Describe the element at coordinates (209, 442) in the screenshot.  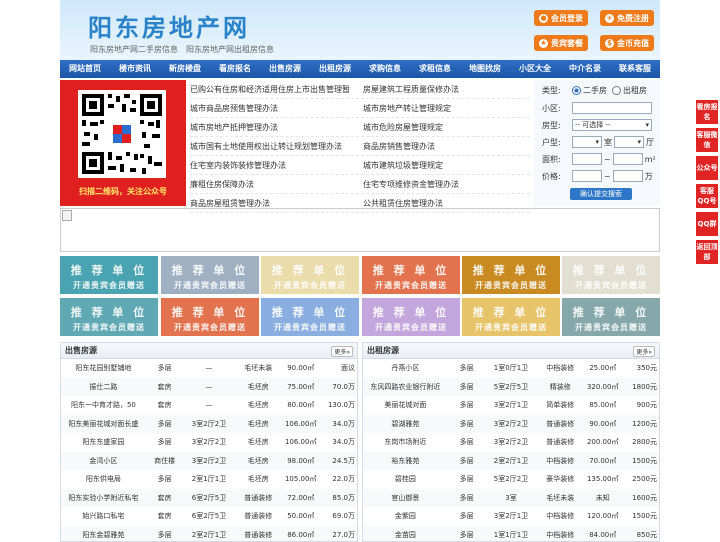
I see `listing-row: 阳东东盛家园多层3室2厅2卫毛坯房106.00㎡34.0万` at that location.